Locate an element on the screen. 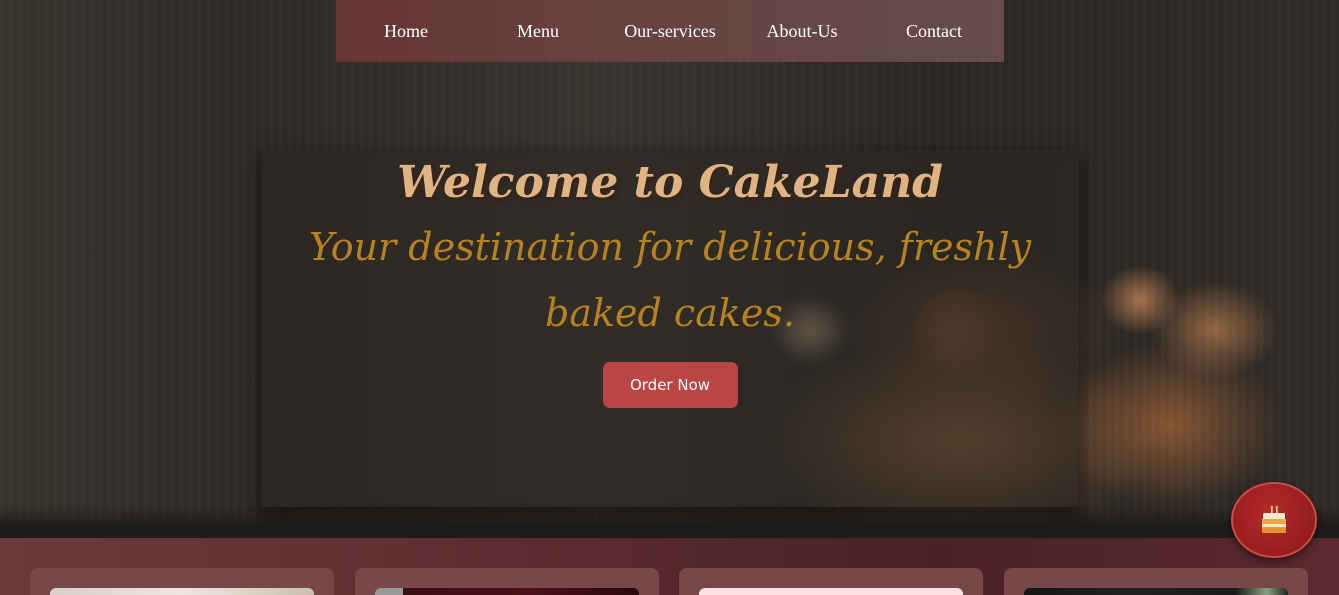 The height and width of the screenshot is (595, 1339). order-now-button: Order Now is located at coordinates (670, 385).